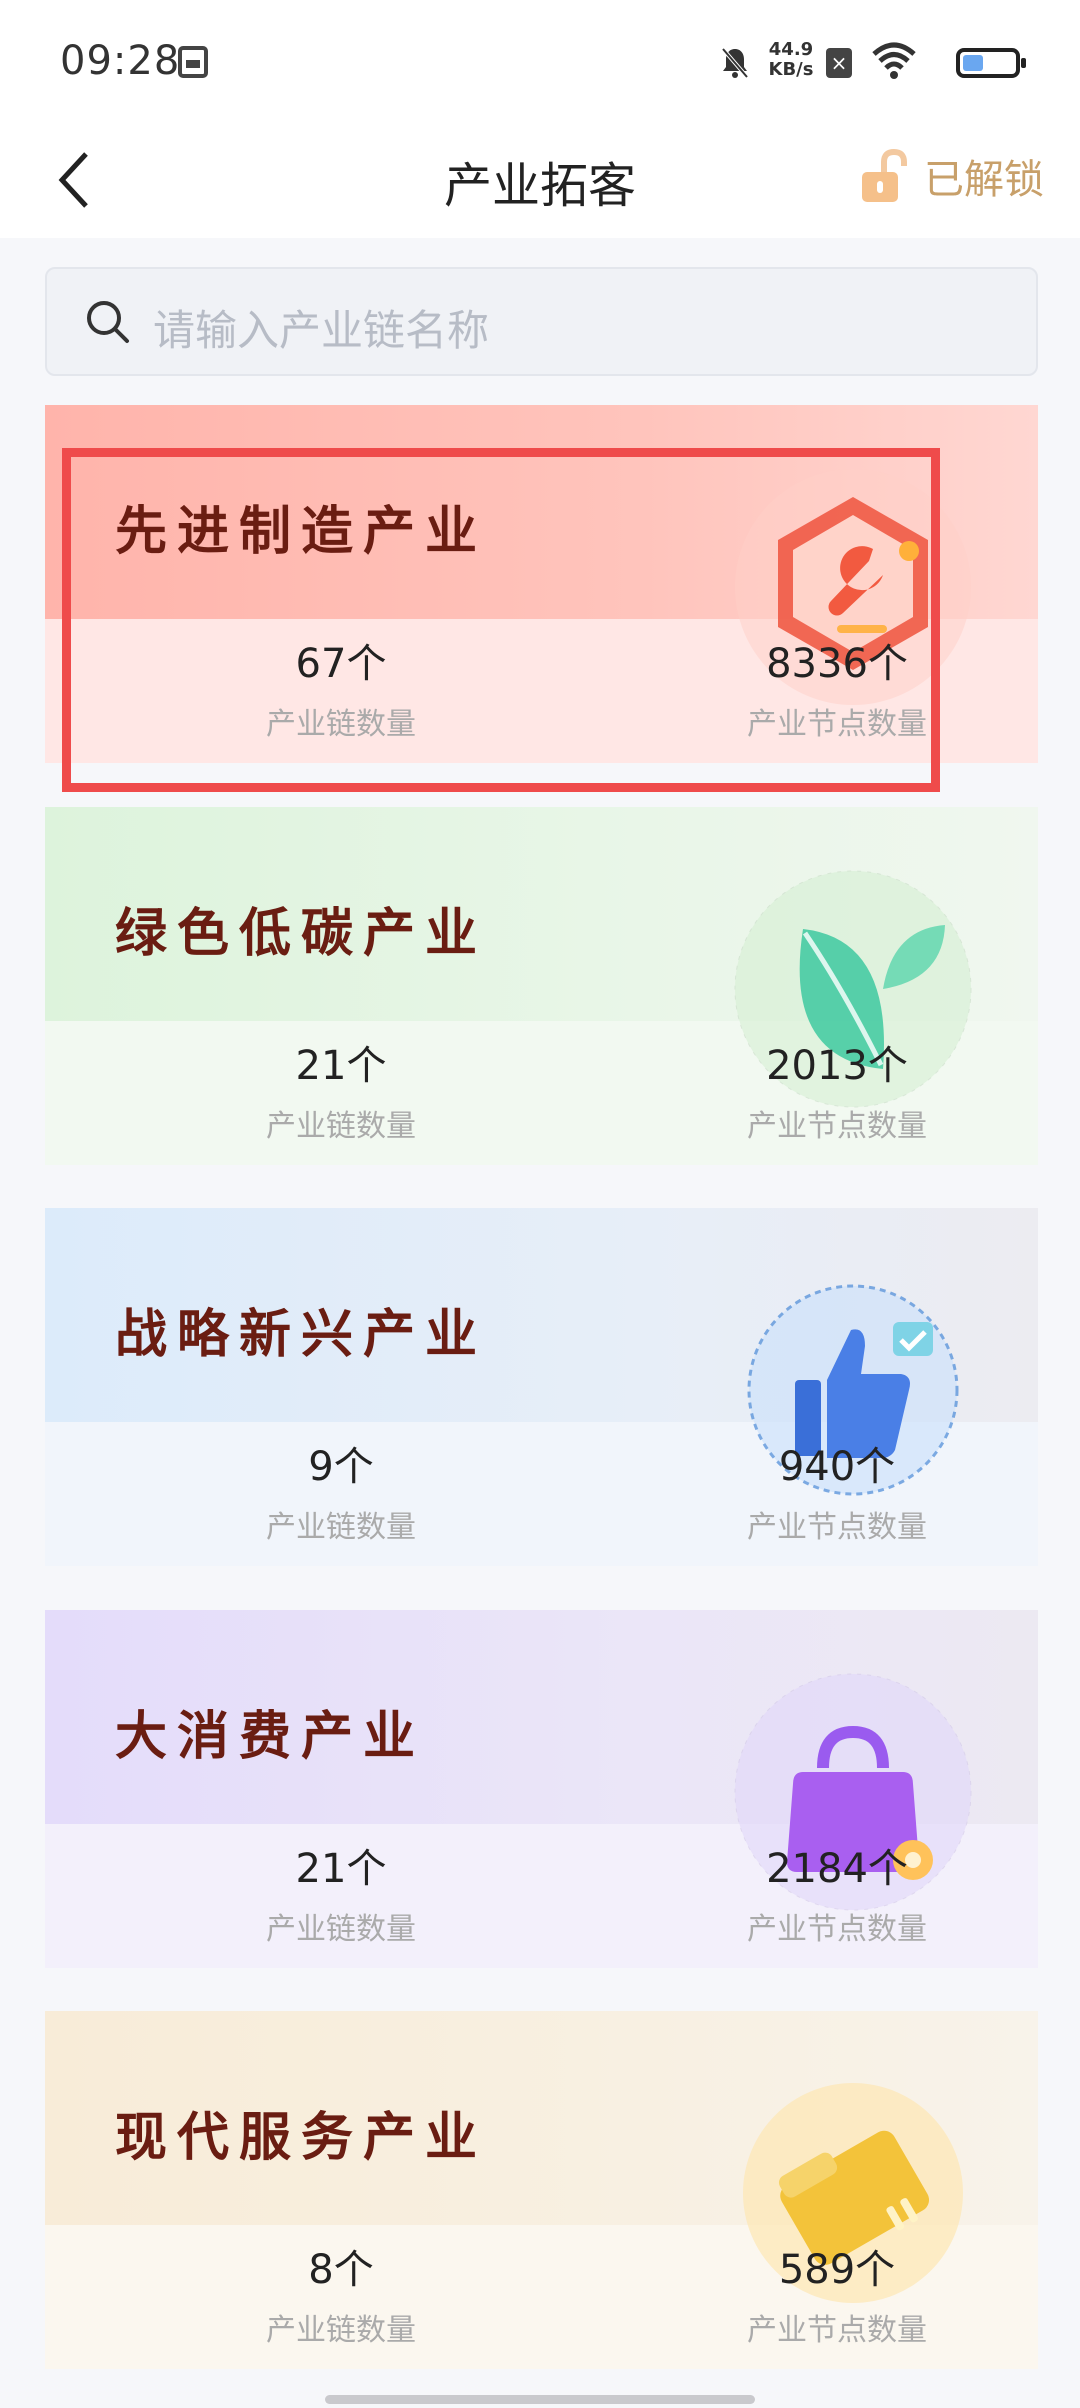  Describe the element at coordinates (837, 1093) in the screenshot. I see `node-count-stat: 2013个 产业节点数量` at that location.